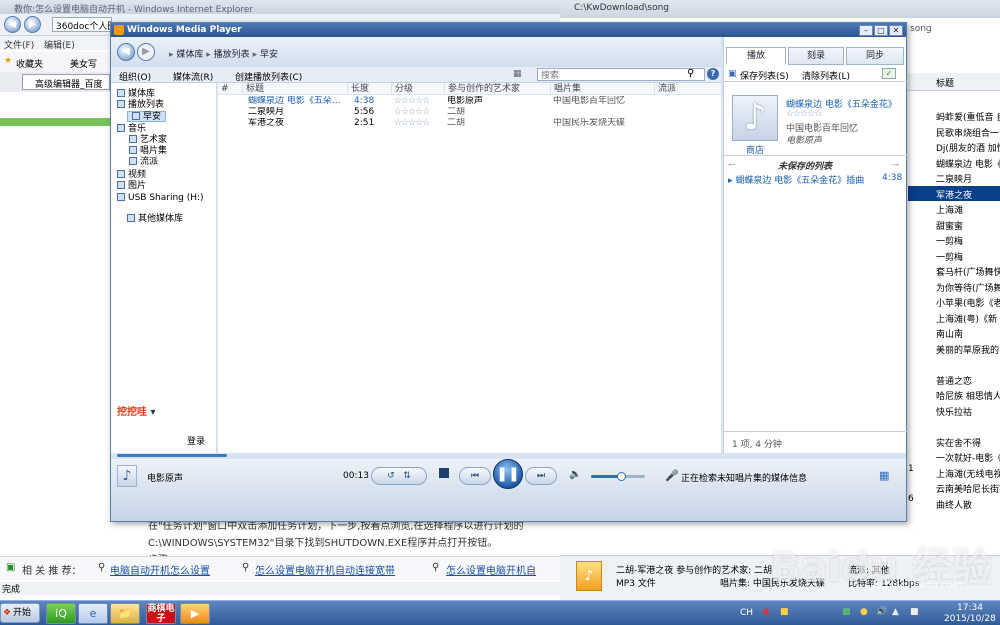 This screenshot has width=1000, height=625. I want to click on clock-time: 17:34, so click(970, 608).